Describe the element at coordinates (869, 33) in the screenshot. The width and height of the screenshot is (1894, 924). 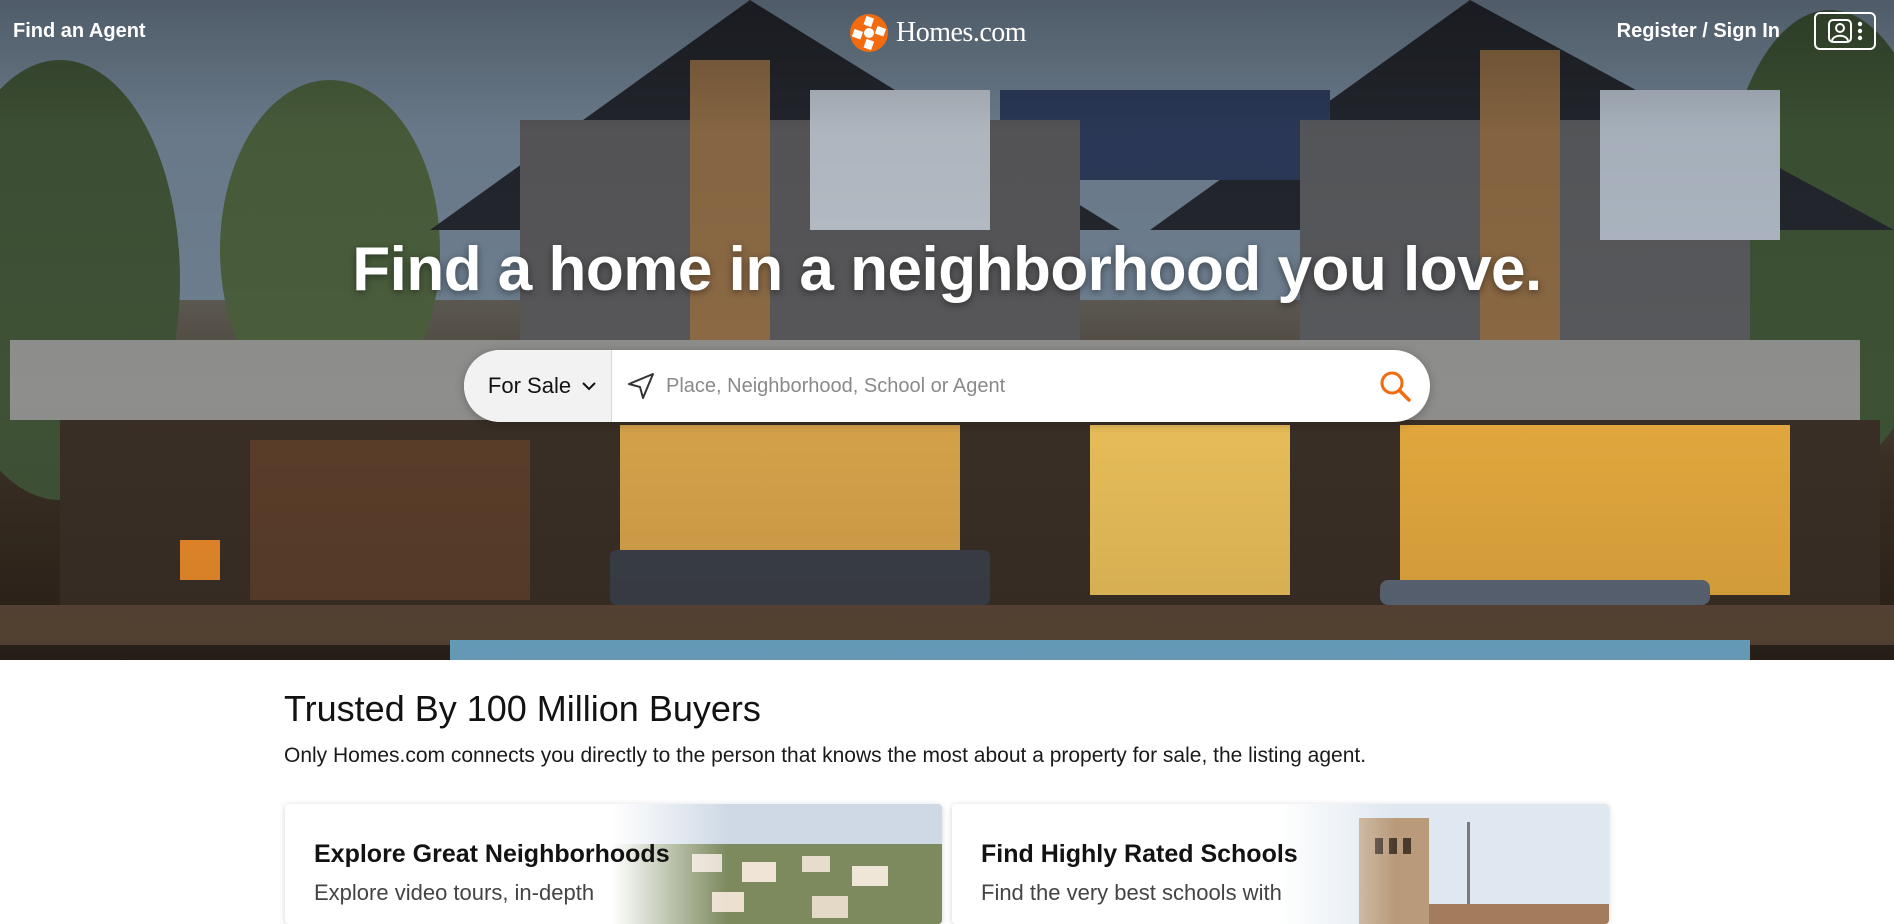
I see `logo-icon` at that location.